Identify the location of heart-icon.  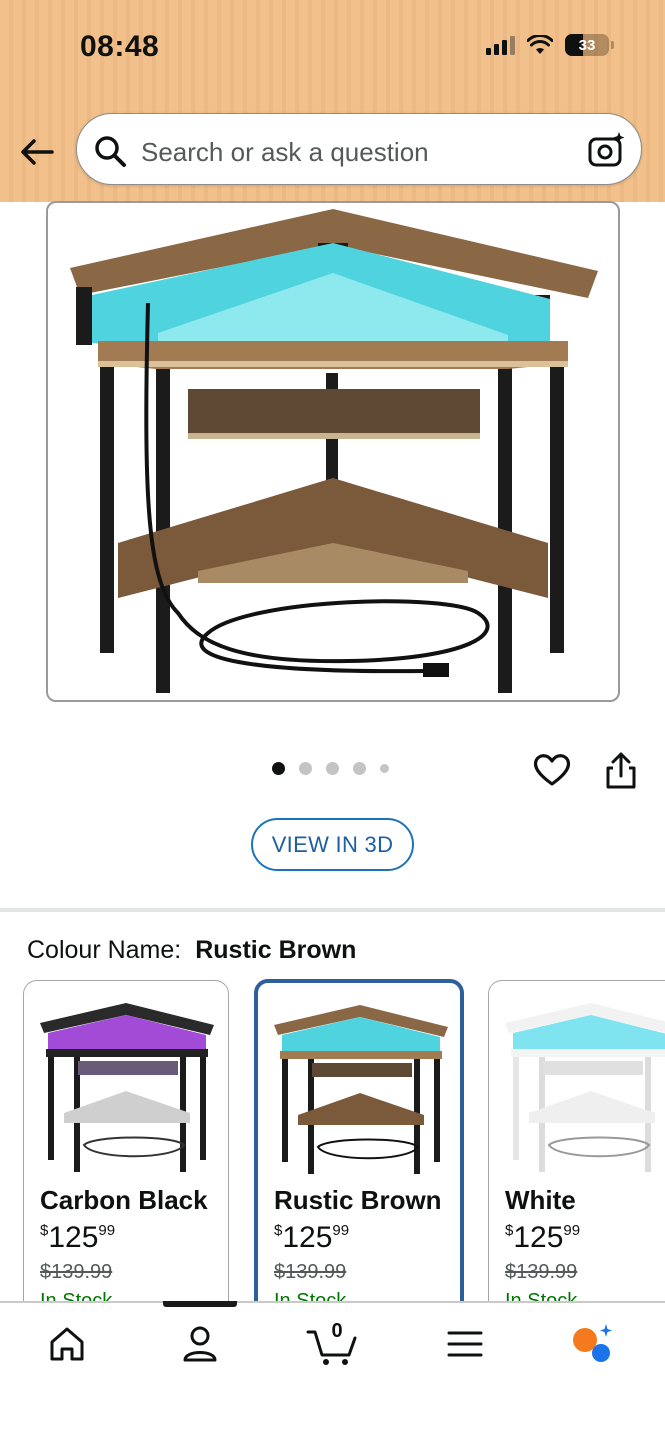
(552, 770).